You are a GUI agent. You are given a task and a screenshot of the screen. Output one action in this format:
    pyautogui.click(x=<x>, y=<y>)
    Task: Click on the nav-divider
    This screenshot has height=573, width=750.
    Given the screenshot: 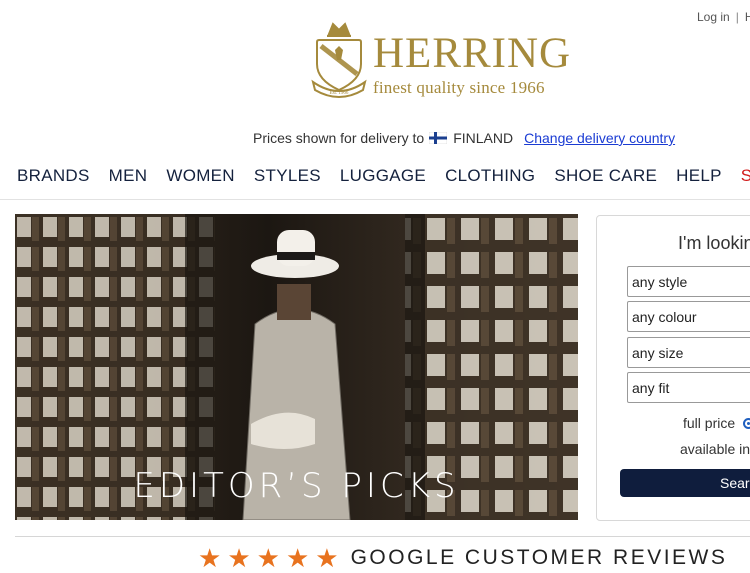 What is the action you would take?
    pyautogui.click(x=375, y=199)
    